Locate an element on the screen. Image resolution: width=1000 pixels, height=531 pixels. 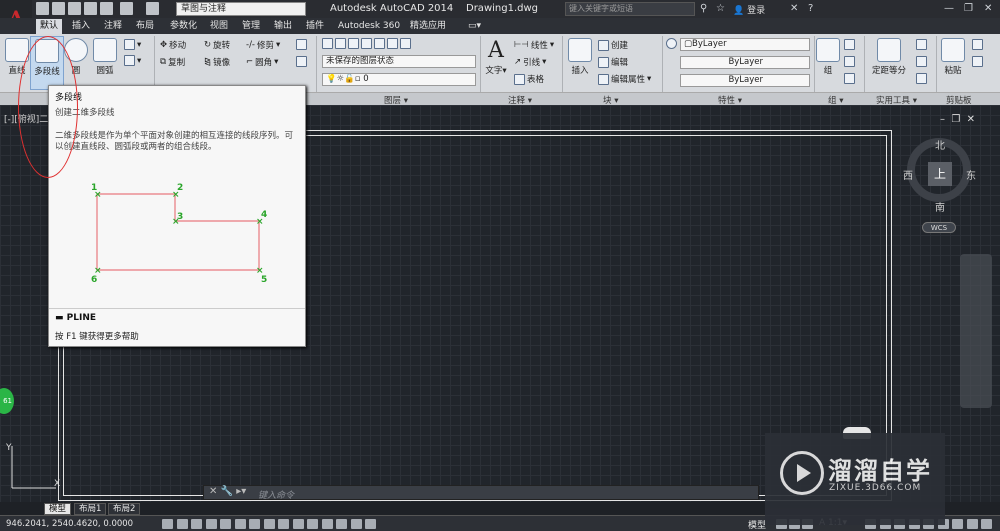
layout-tab-2: 布局2 is located at coordinates (124, 509).